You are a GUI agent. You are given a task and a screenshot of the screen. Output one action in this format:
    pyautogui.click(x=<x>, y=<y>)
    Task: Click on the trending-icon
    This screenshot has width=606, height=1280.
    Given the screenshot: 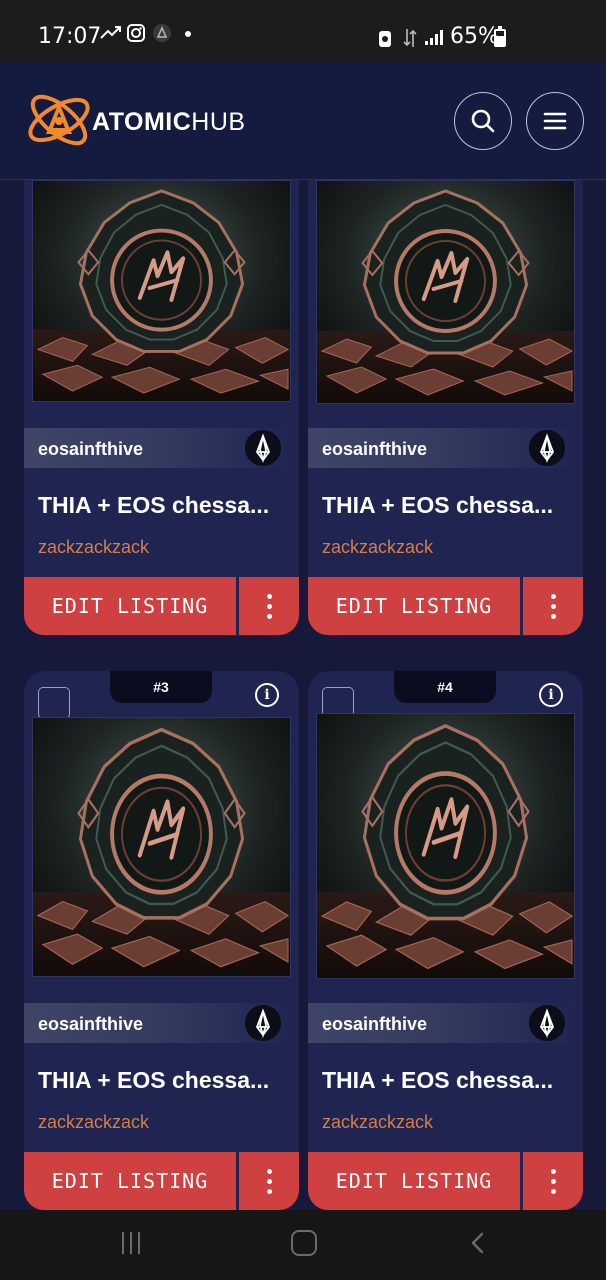 What is the action you would take?
    pyautogui.click(x=110, y=32)
    